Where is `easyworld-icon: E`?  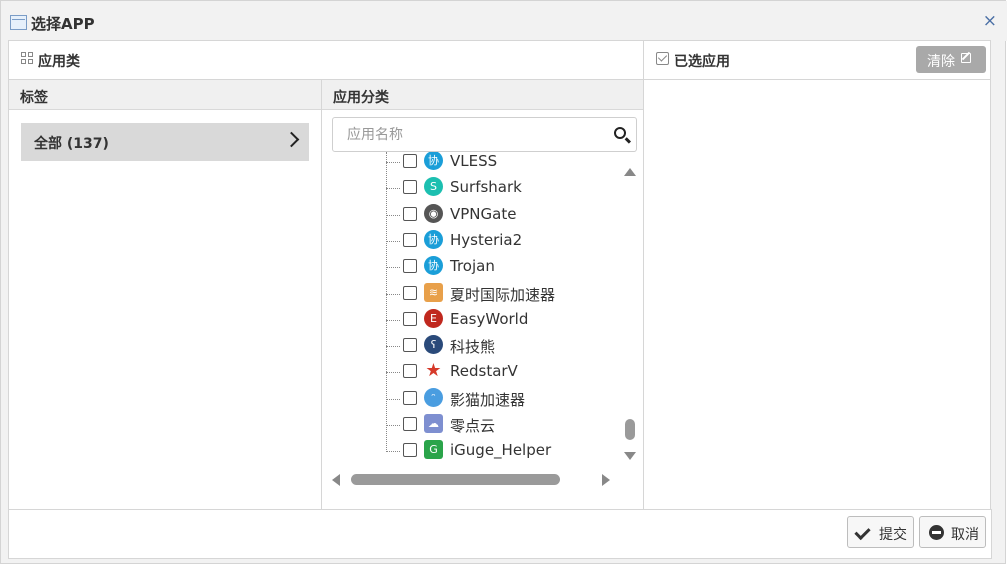 easyworld-icon: E is located at coordinates (433, 318).